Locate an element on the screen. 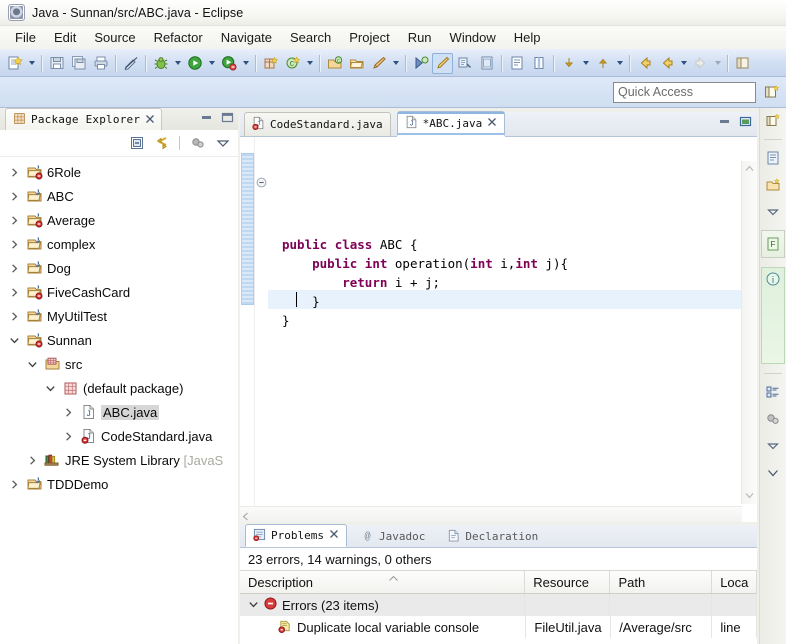 This screenshot has height=644, width=786. menu-item-source: Source is located at coordinates (114, 37).